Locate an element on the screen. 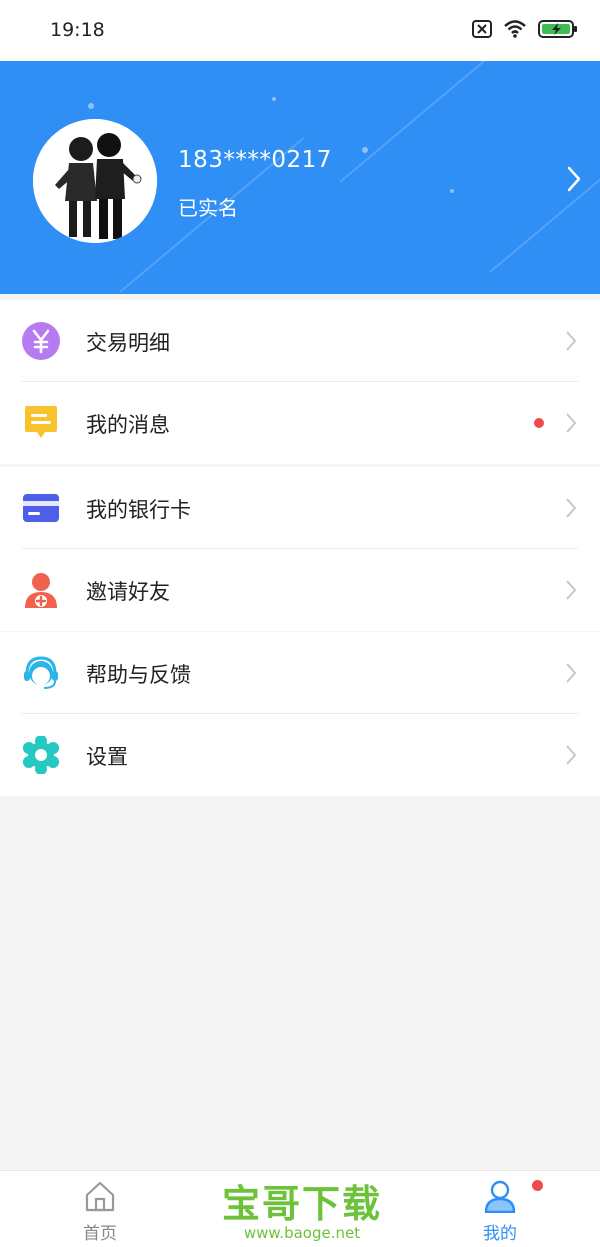 The height and width of the screenshot is (1247, 600). headset-icon is located at coordinates (41, 672).